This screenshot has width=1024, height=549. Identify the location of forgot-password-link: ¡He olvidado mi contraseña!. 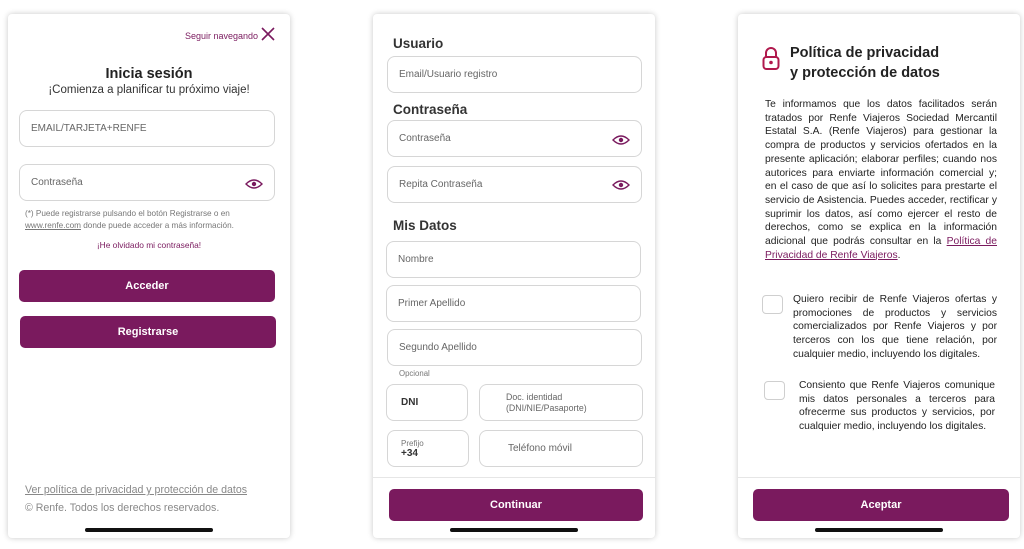
(149, 245).